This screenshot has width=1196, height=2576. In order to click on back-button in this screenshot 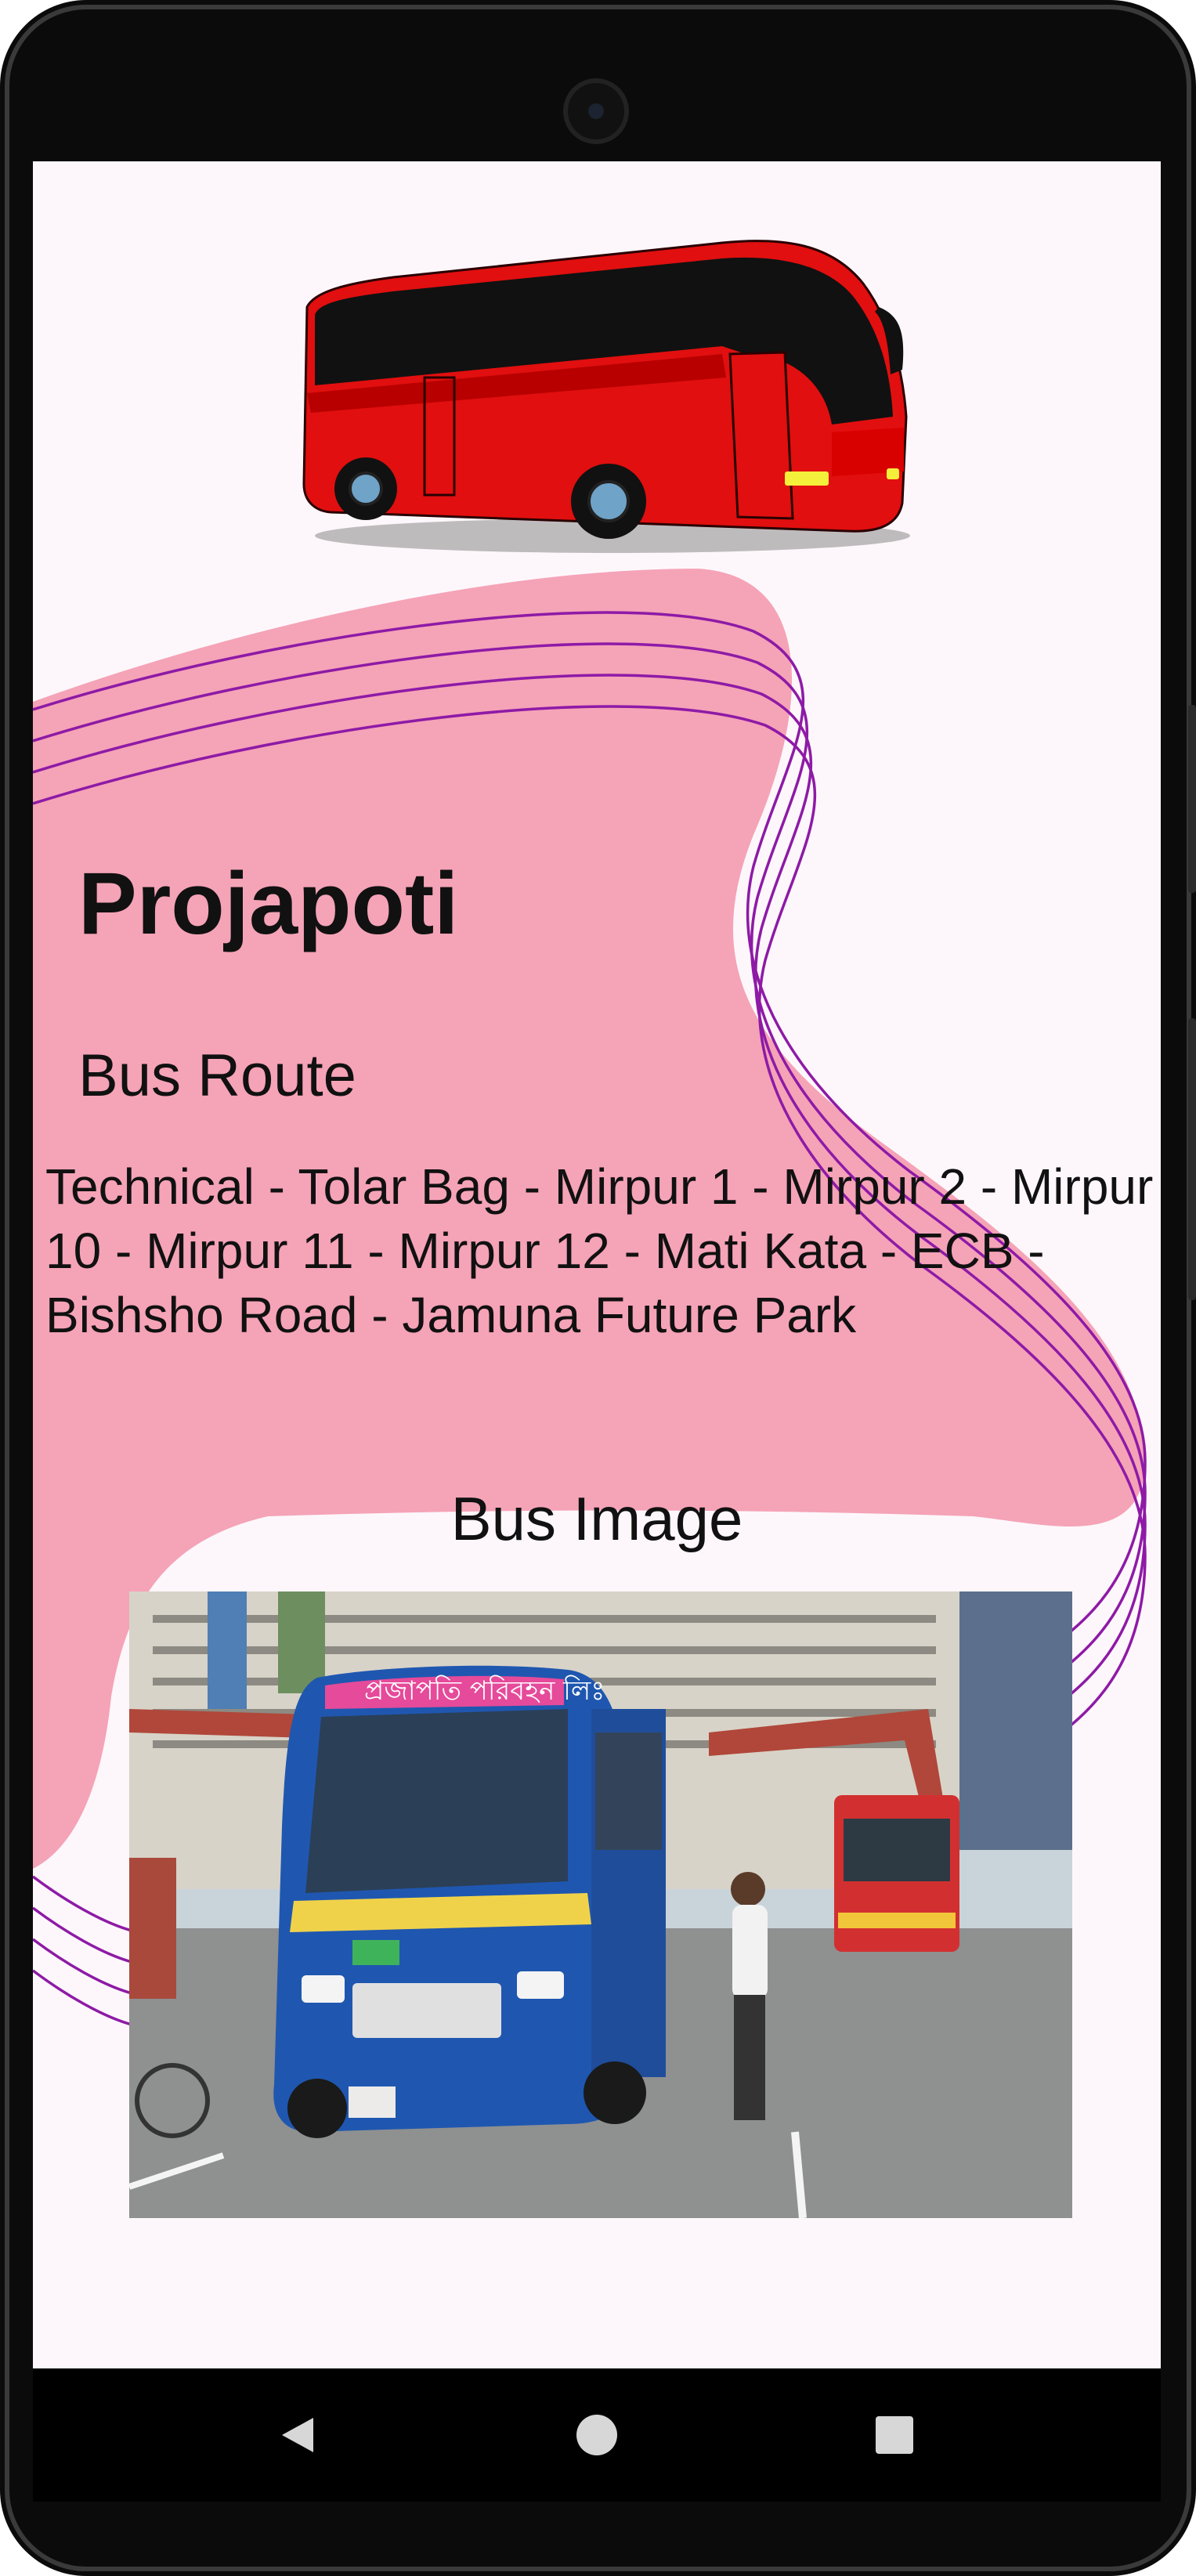, I will do `click(299, 2435)`.